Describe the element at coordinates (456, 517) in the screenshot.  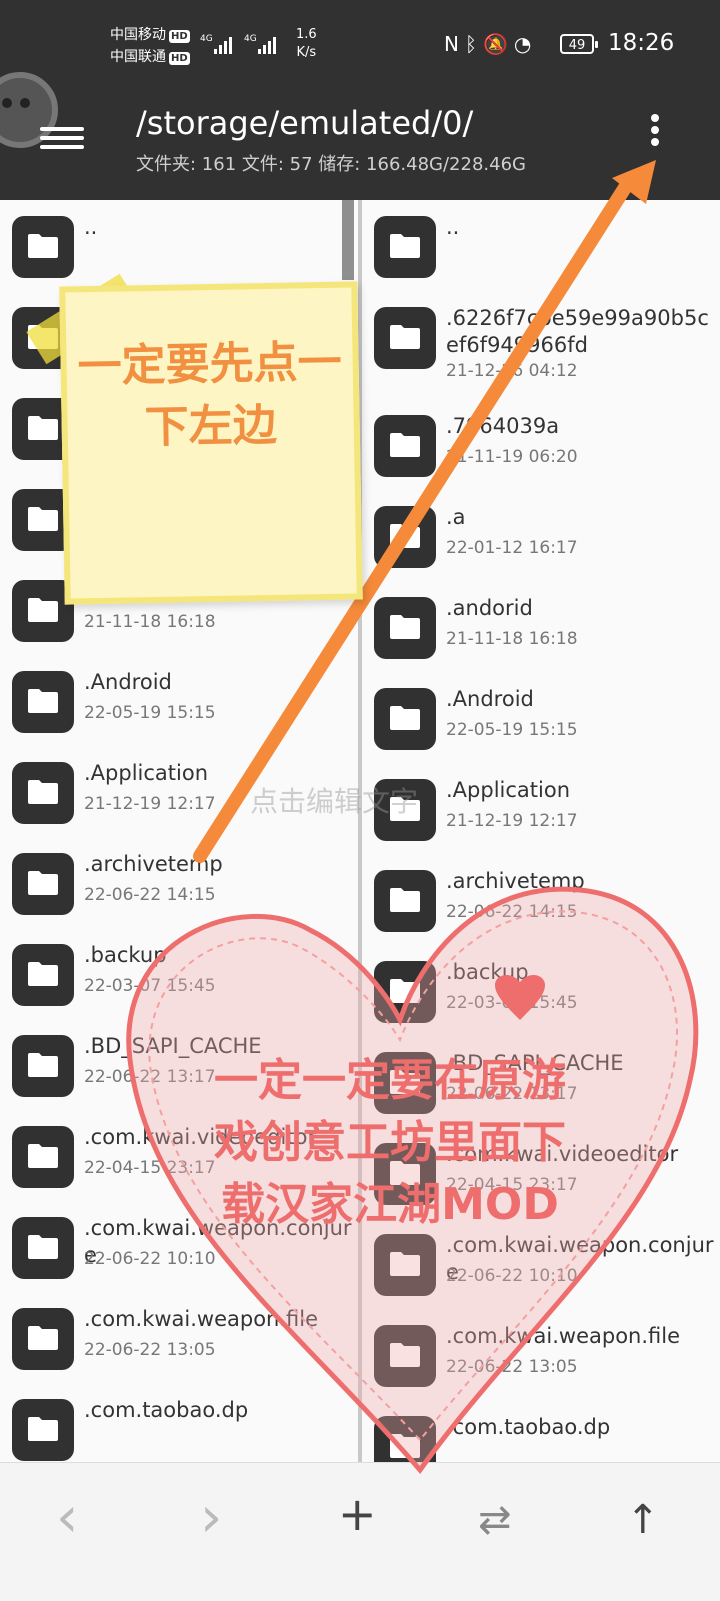
I see `file-name: .a` at that location.